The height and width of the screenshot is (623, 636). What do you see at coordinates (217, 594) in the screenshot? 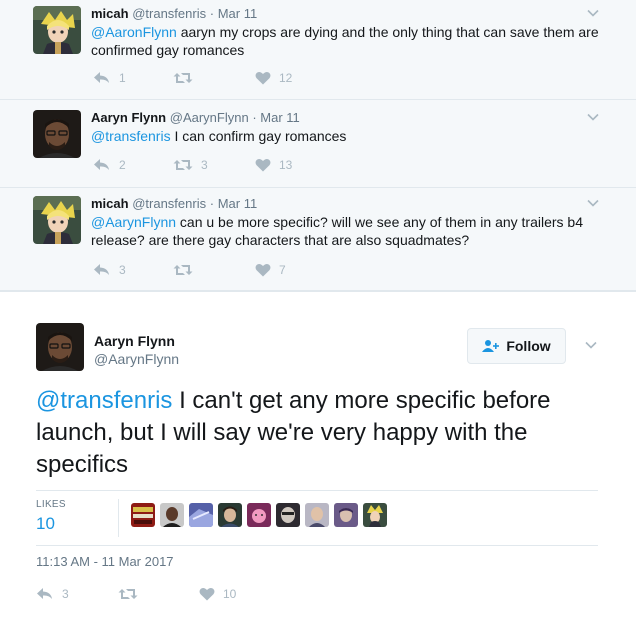
I see `like-button: 10` at bounding box center [217, 594].